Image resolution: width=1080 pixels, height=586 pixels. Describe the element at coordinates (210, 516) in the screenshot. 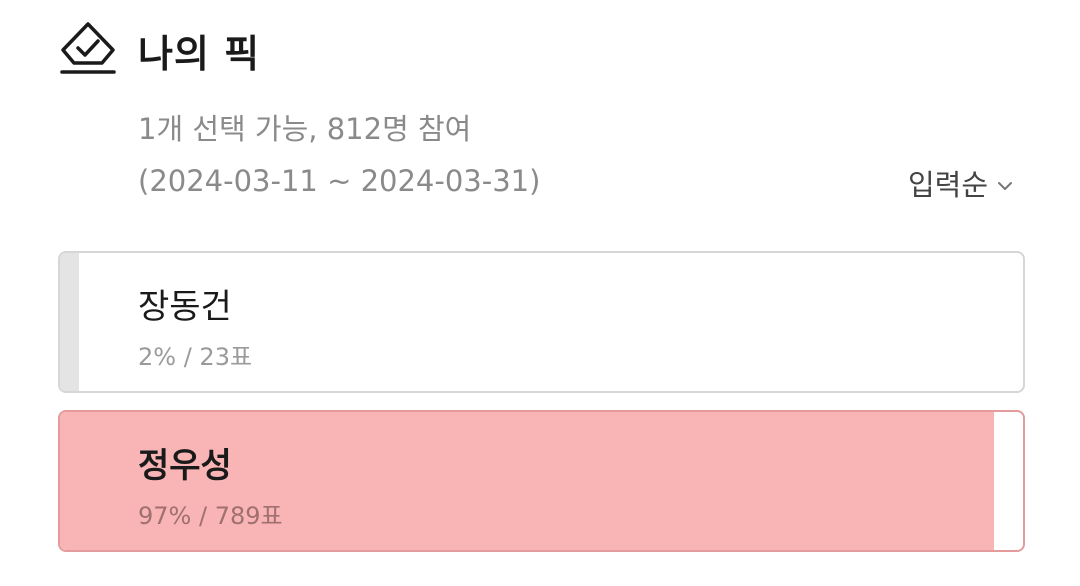

I see `option-stat: 97% / 789표` at that location.